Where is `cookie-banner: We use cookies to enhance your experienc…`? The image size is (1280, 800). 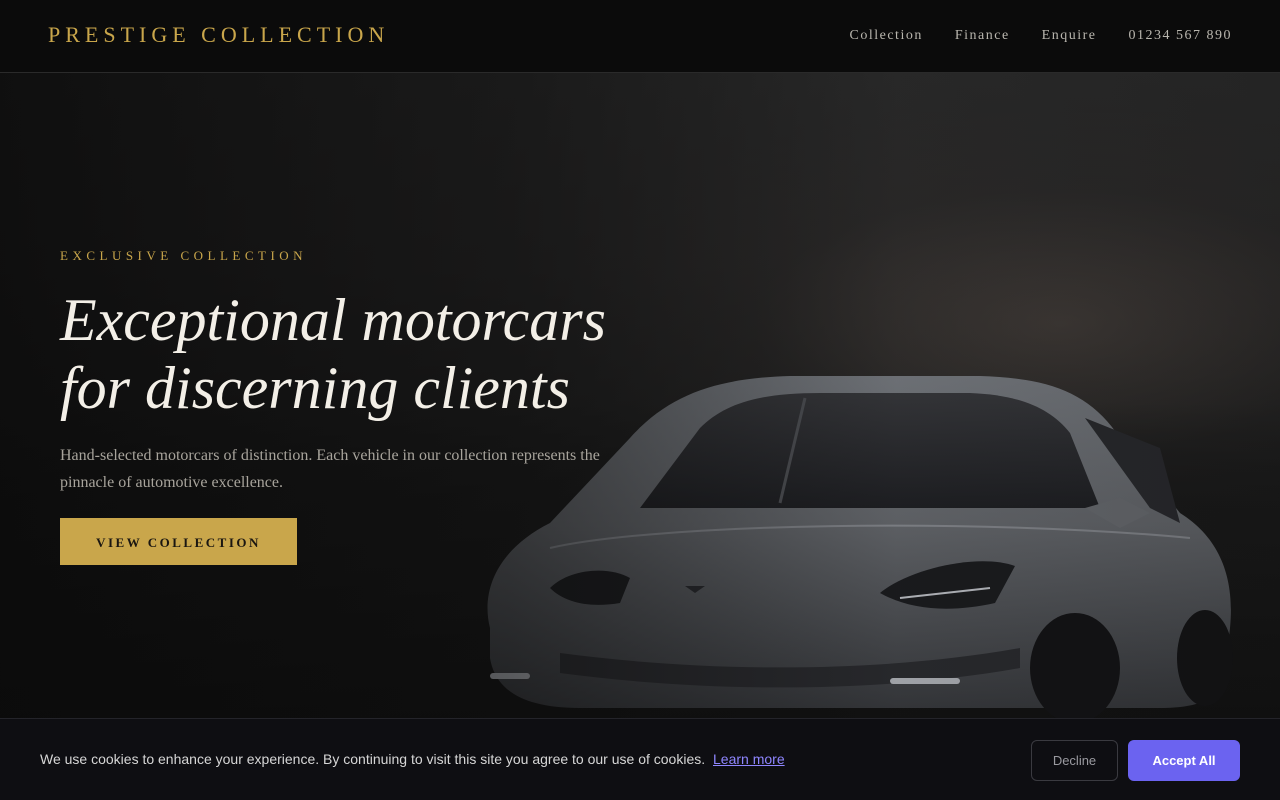 cookie-banner: We use cookies to enhance your experienc… is located at coordinates (640, 759).